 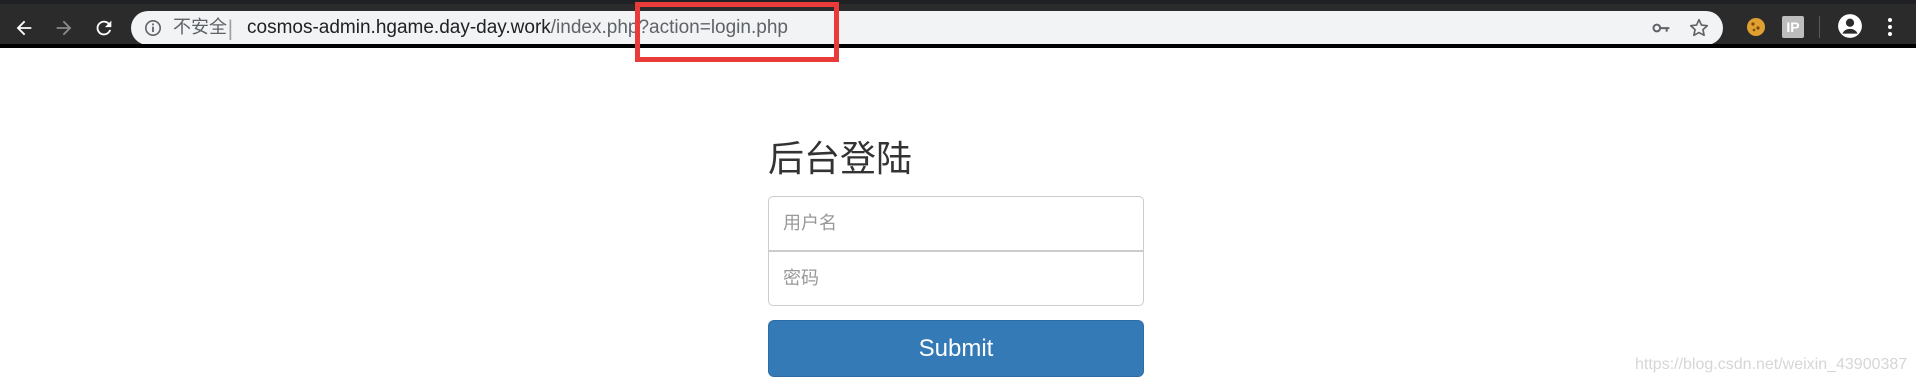 I want to click on more-vert-icon, so click(x=1890, y=27).